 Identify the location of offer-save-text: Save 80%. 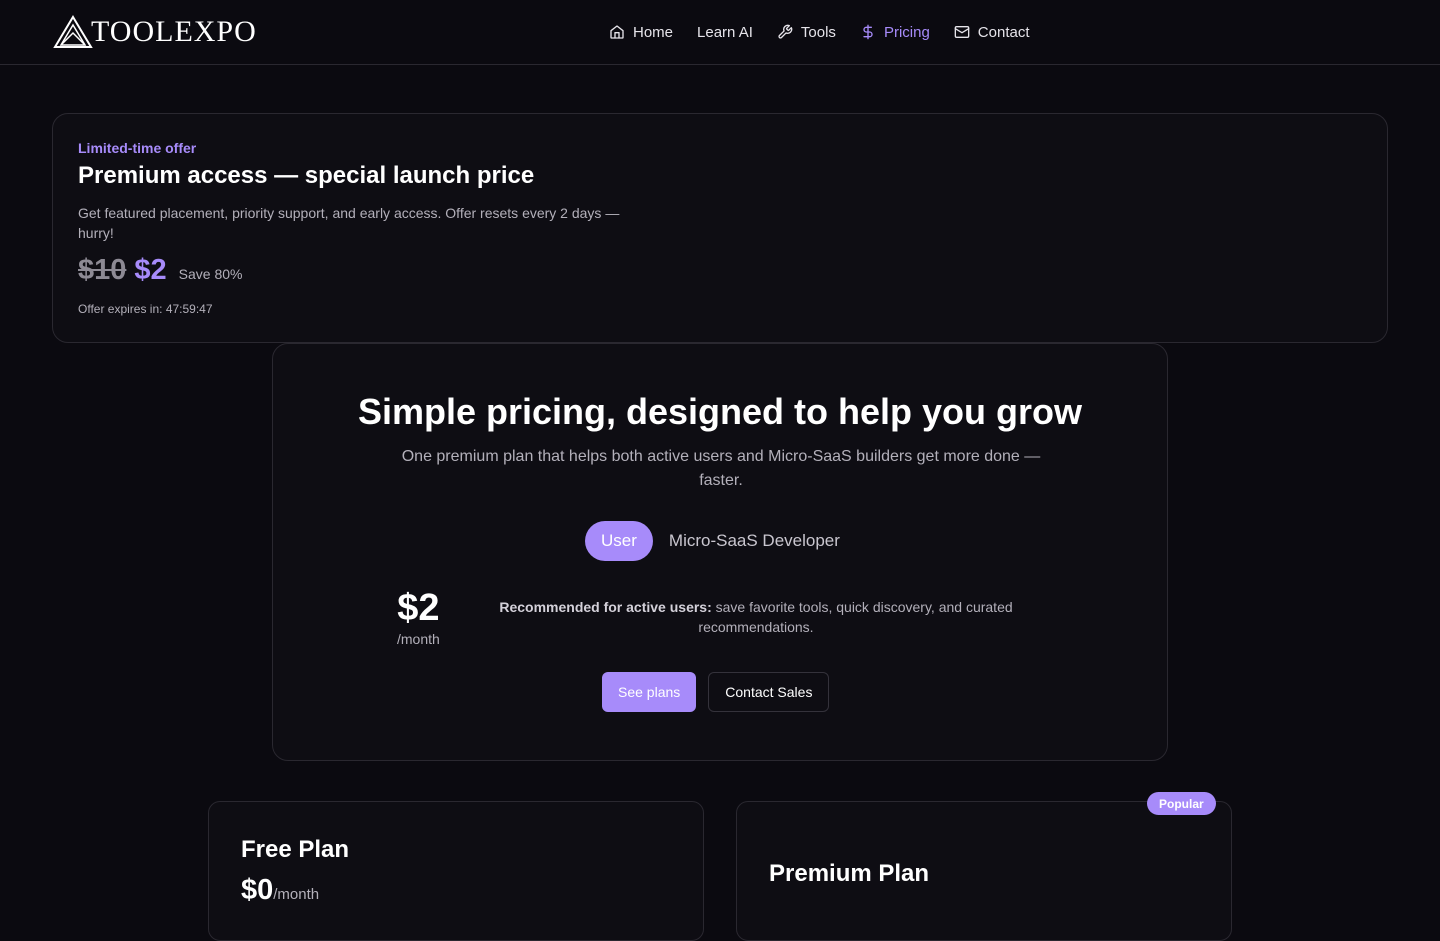
(210, 274).